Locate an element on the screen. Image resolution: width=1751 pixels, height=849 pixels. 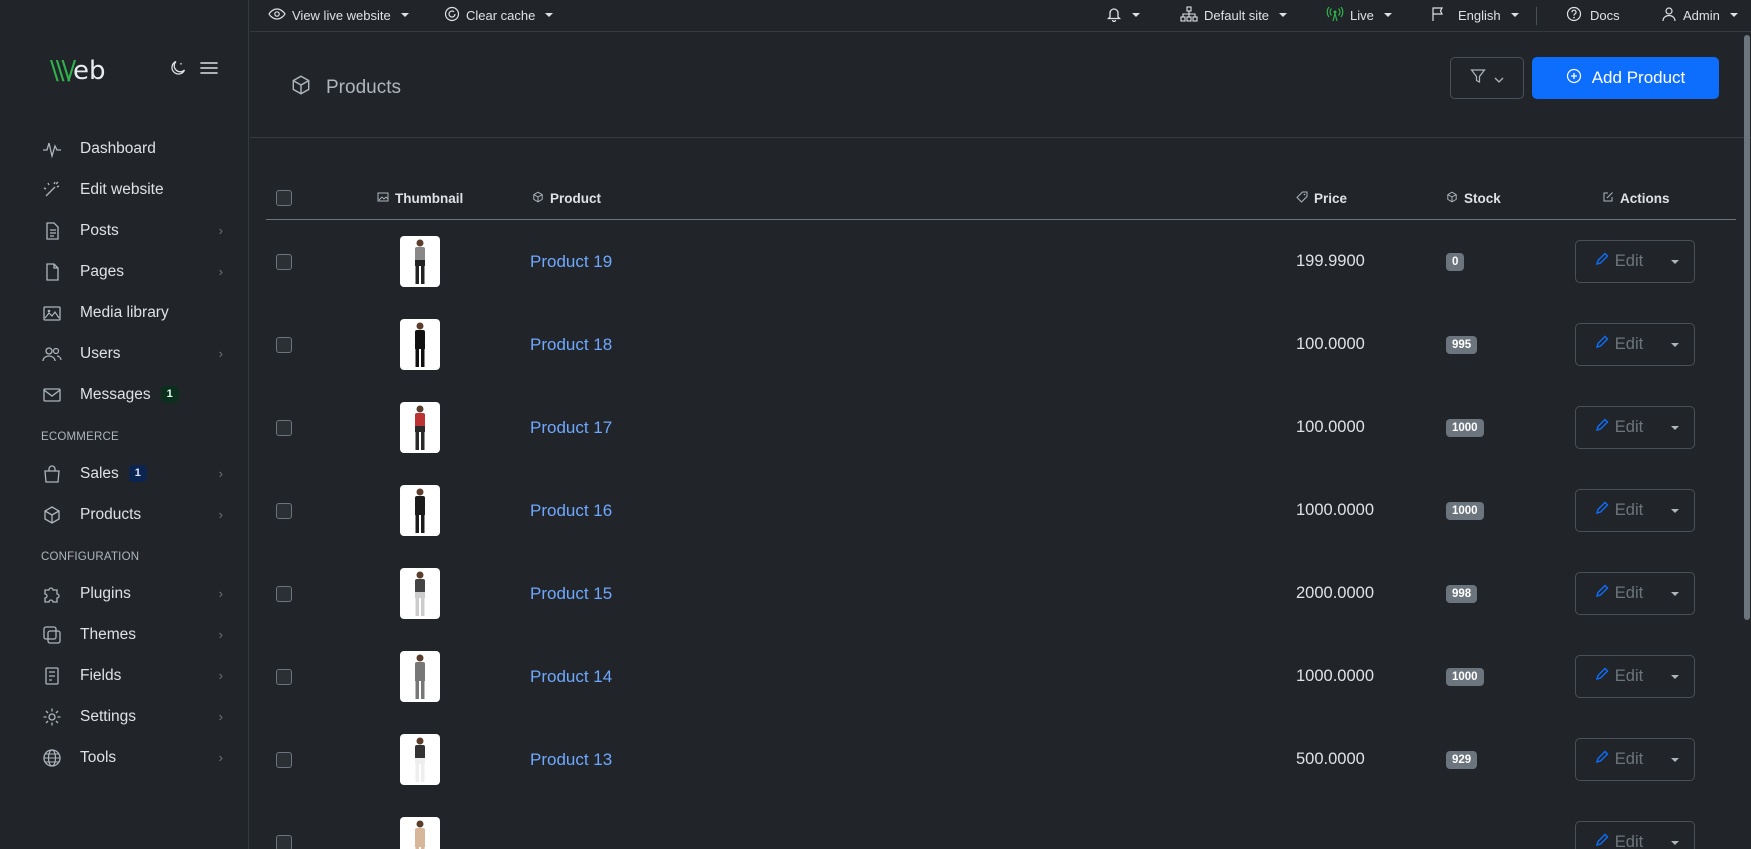
sidebar-item-tools: Tools › is located at coordinates (124, 757).